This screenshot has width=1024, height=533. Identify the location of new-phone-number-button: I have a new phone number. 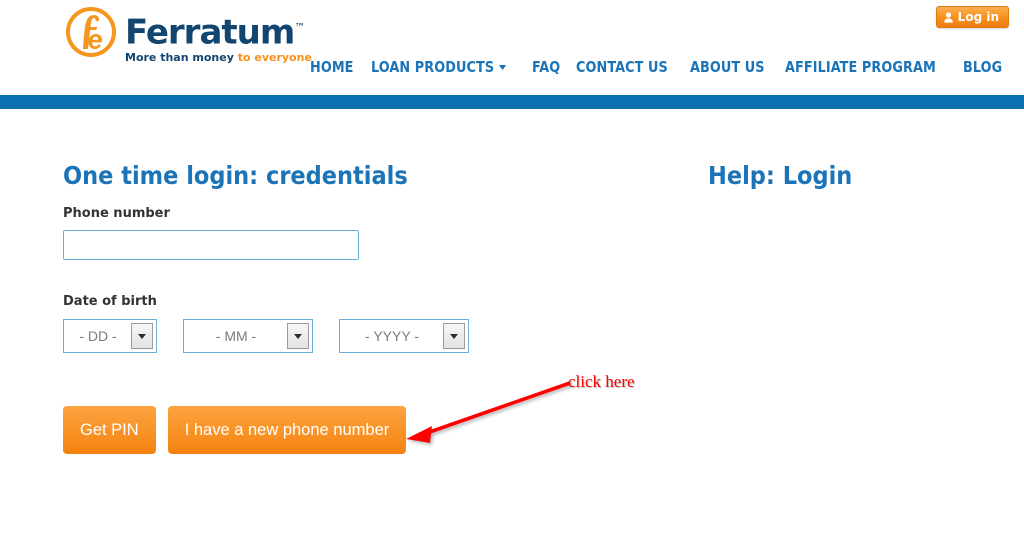
(287, 430).